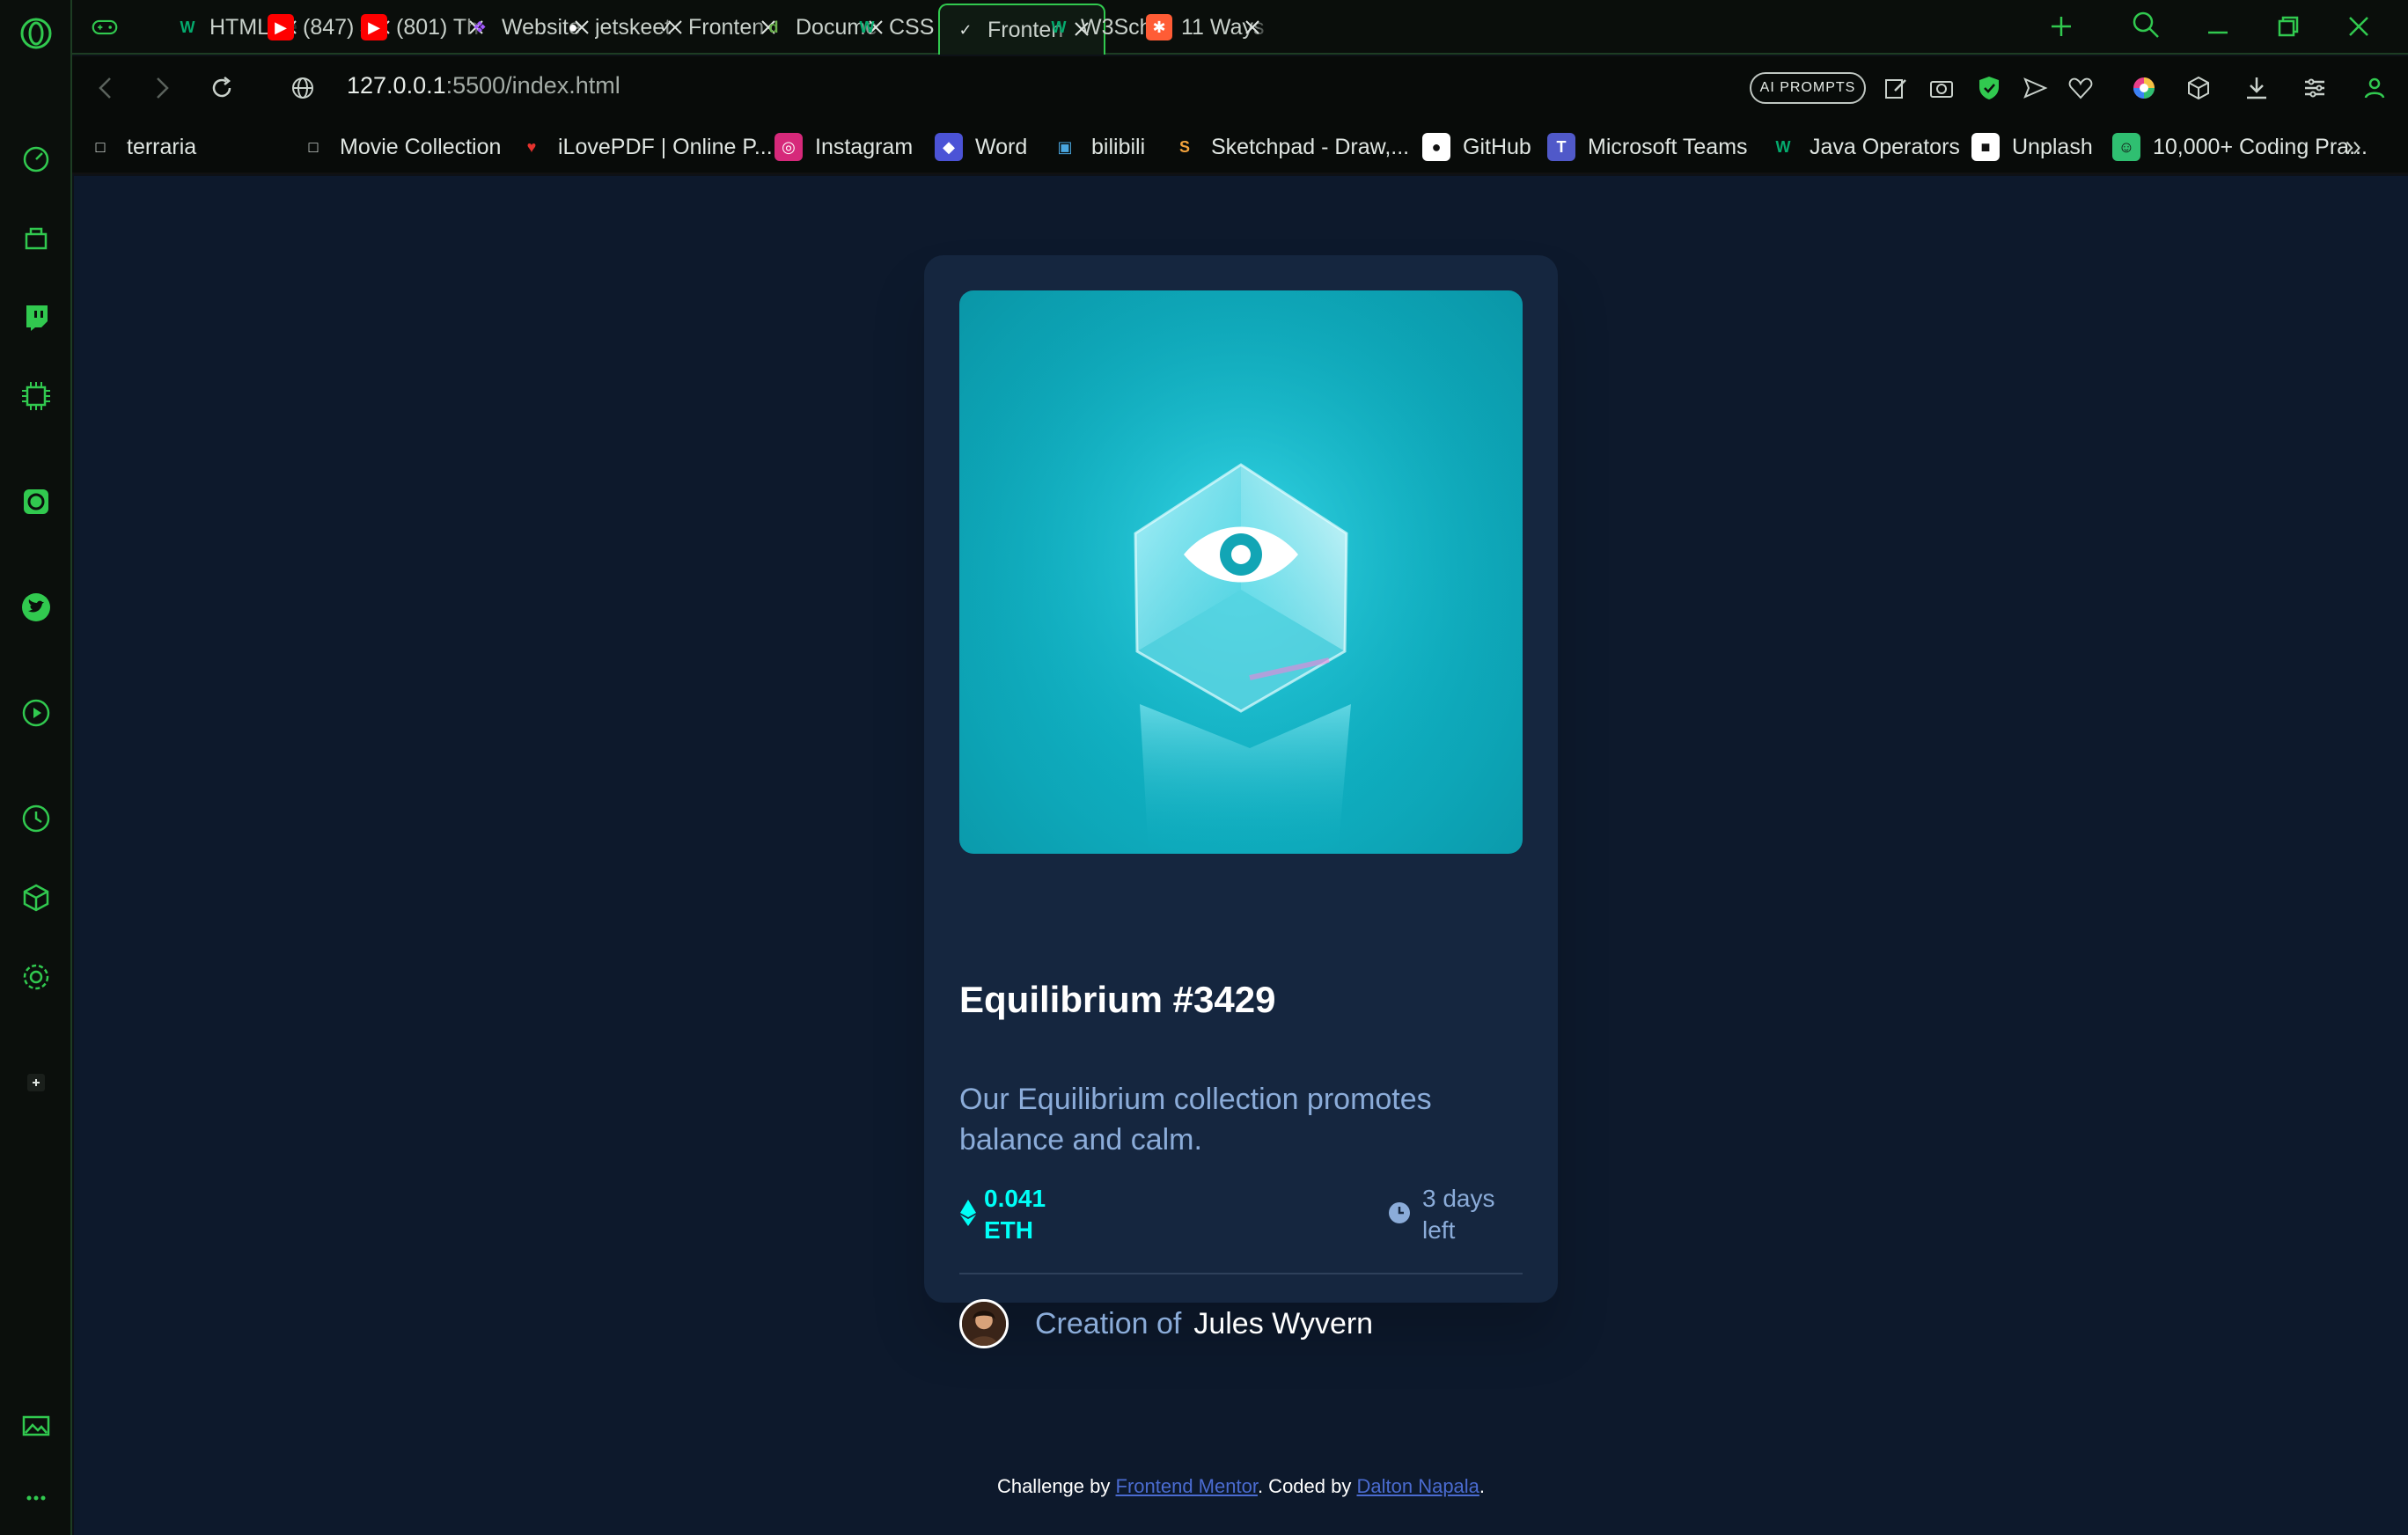  I want to click on bookmark-item: ● GitHub, so click(1476, 147).